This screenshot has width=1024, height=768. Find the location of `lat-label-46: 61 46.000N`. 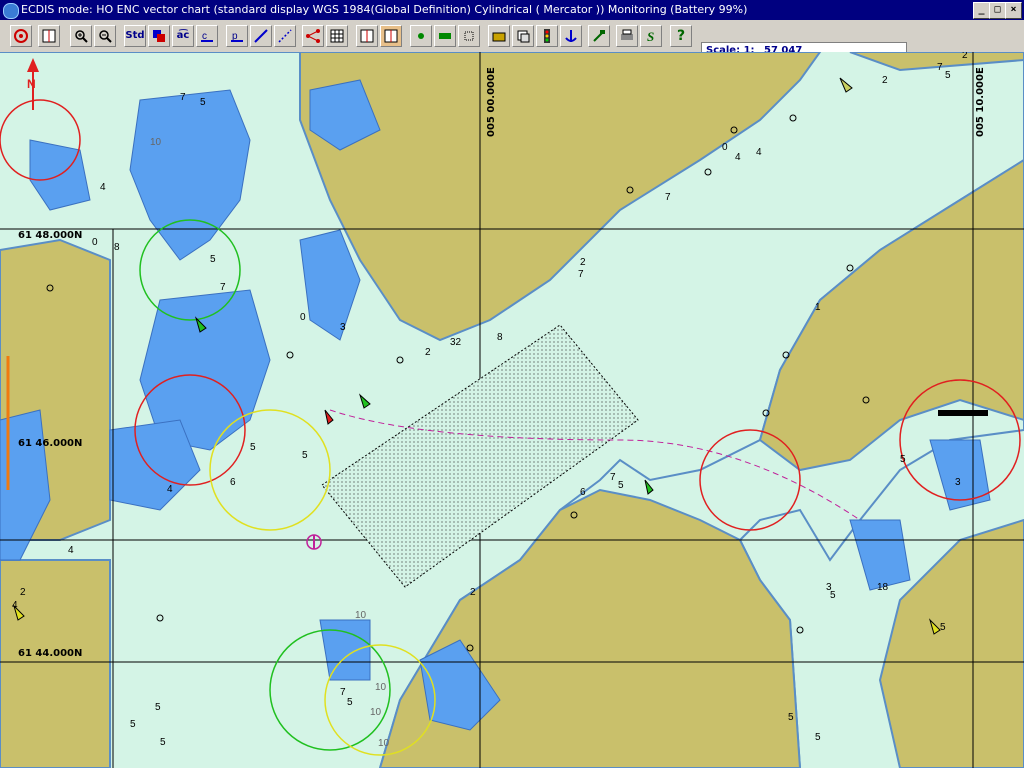

lat-label-46: 61 46.000N is located at coordinates (50, 443).